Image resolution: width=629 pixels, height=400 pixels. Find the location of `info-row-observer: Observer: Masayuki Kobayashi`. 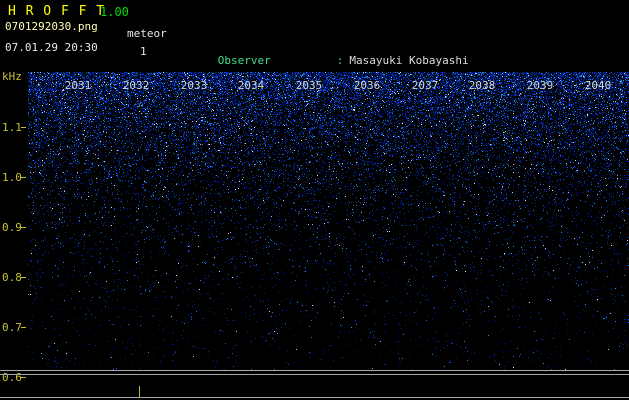

info-row-observer: Observer: Masayuki Kobayashi is located at coordinates (403, 55).